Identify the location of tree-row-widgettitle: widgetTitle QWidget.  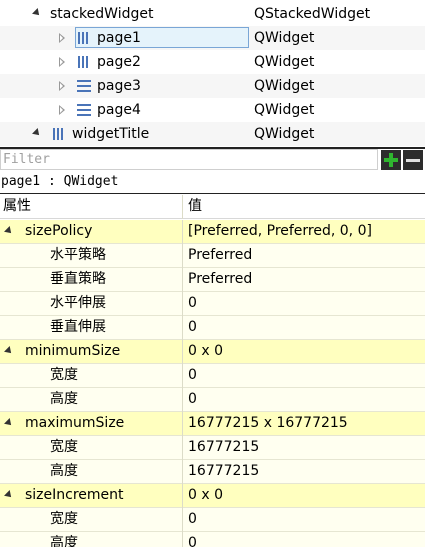
(212, 134).